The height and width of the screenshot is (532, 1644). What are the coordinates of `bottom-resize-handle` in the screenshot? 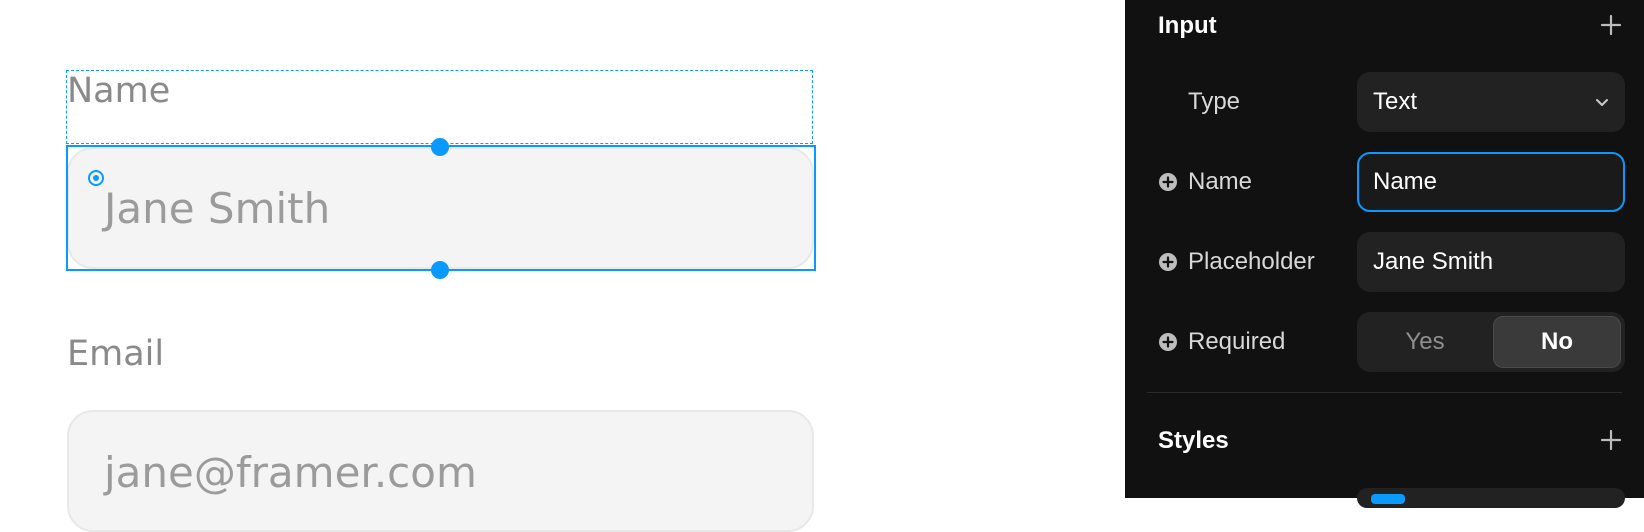 It's located at (440, 270).